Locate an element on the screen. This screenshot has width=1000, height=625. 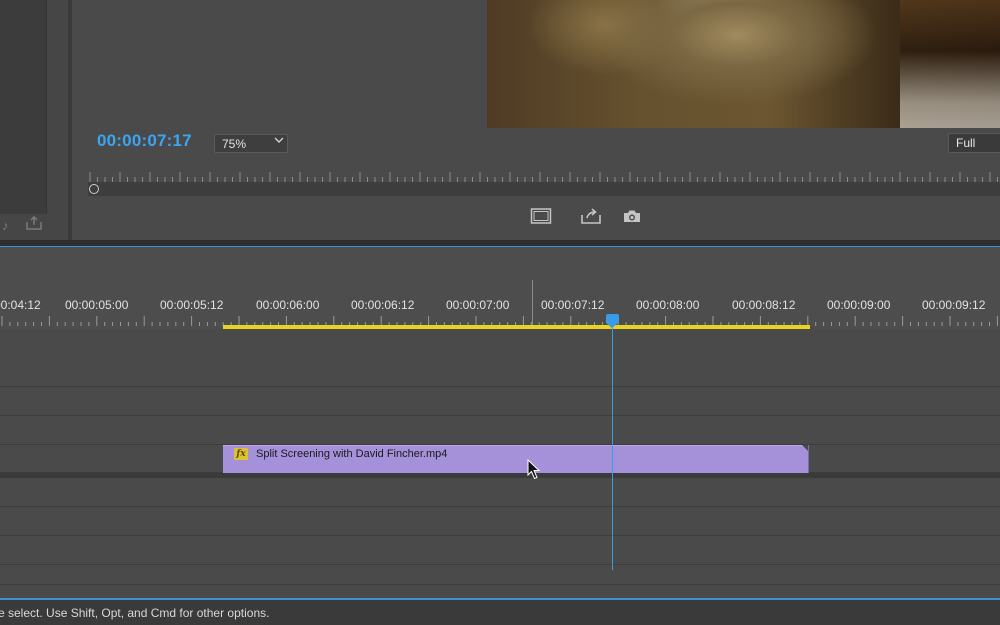
camera-icon is located at coordinates (634, 217).